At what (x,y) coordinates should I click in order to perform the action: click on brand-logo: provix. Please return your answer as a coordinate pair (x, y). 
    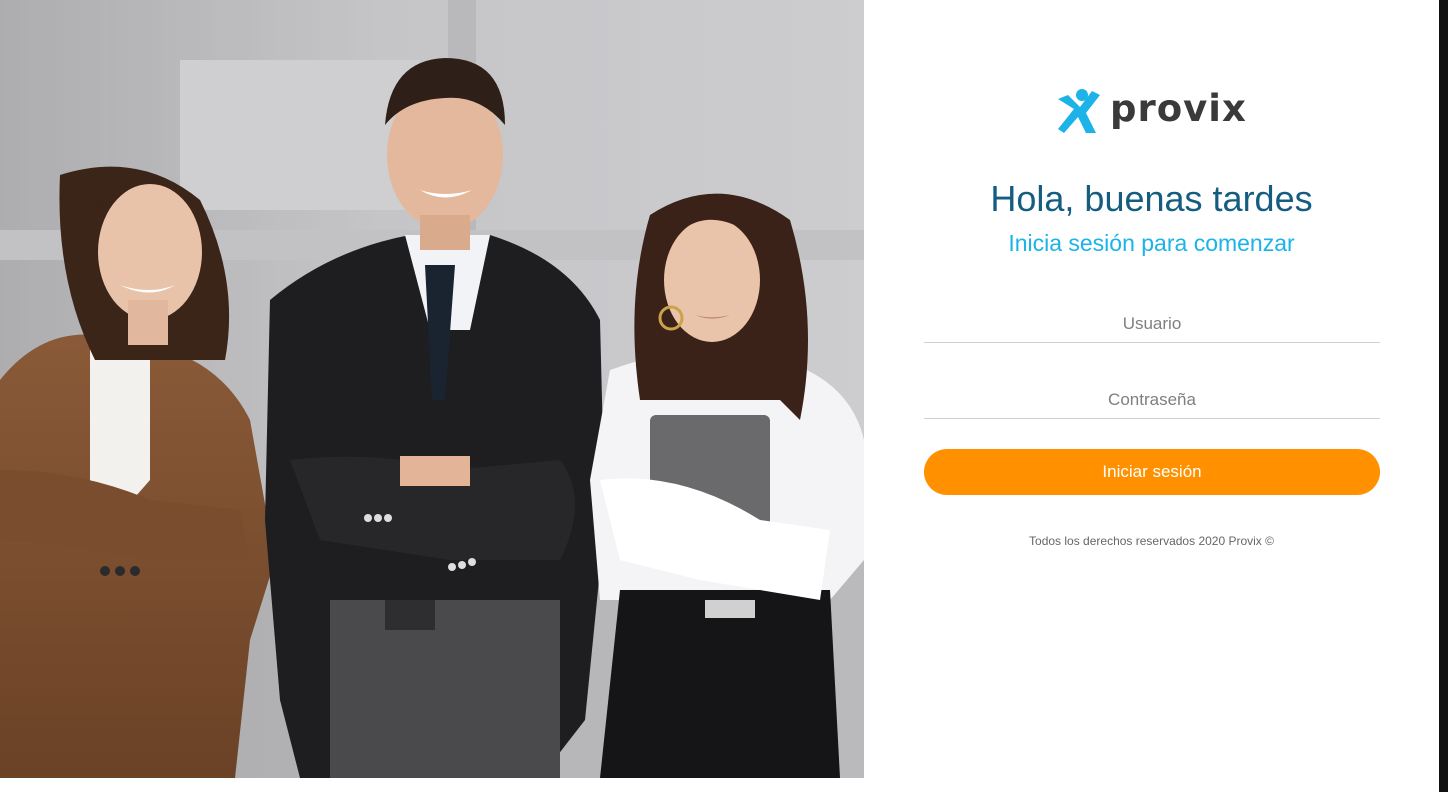
    Looking at the image, I should click on (1151, 111).